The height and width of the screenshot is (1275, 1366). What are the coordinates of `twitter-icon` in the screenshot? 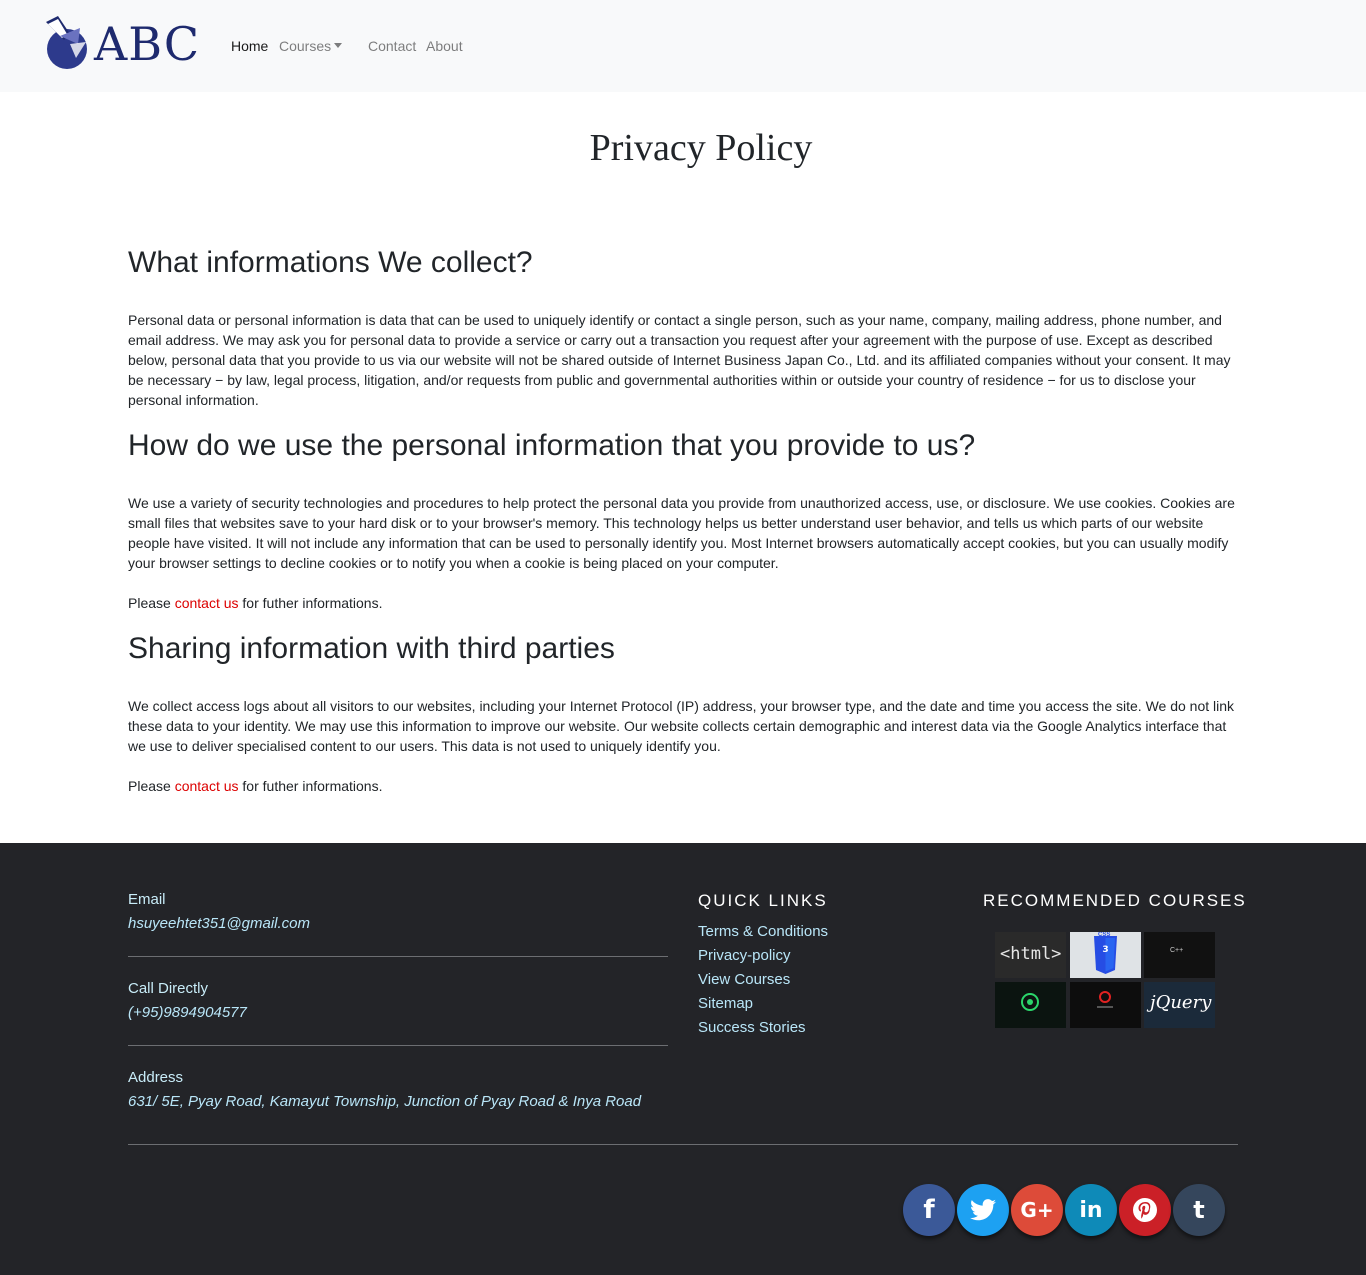 It's located at (983, 1210).